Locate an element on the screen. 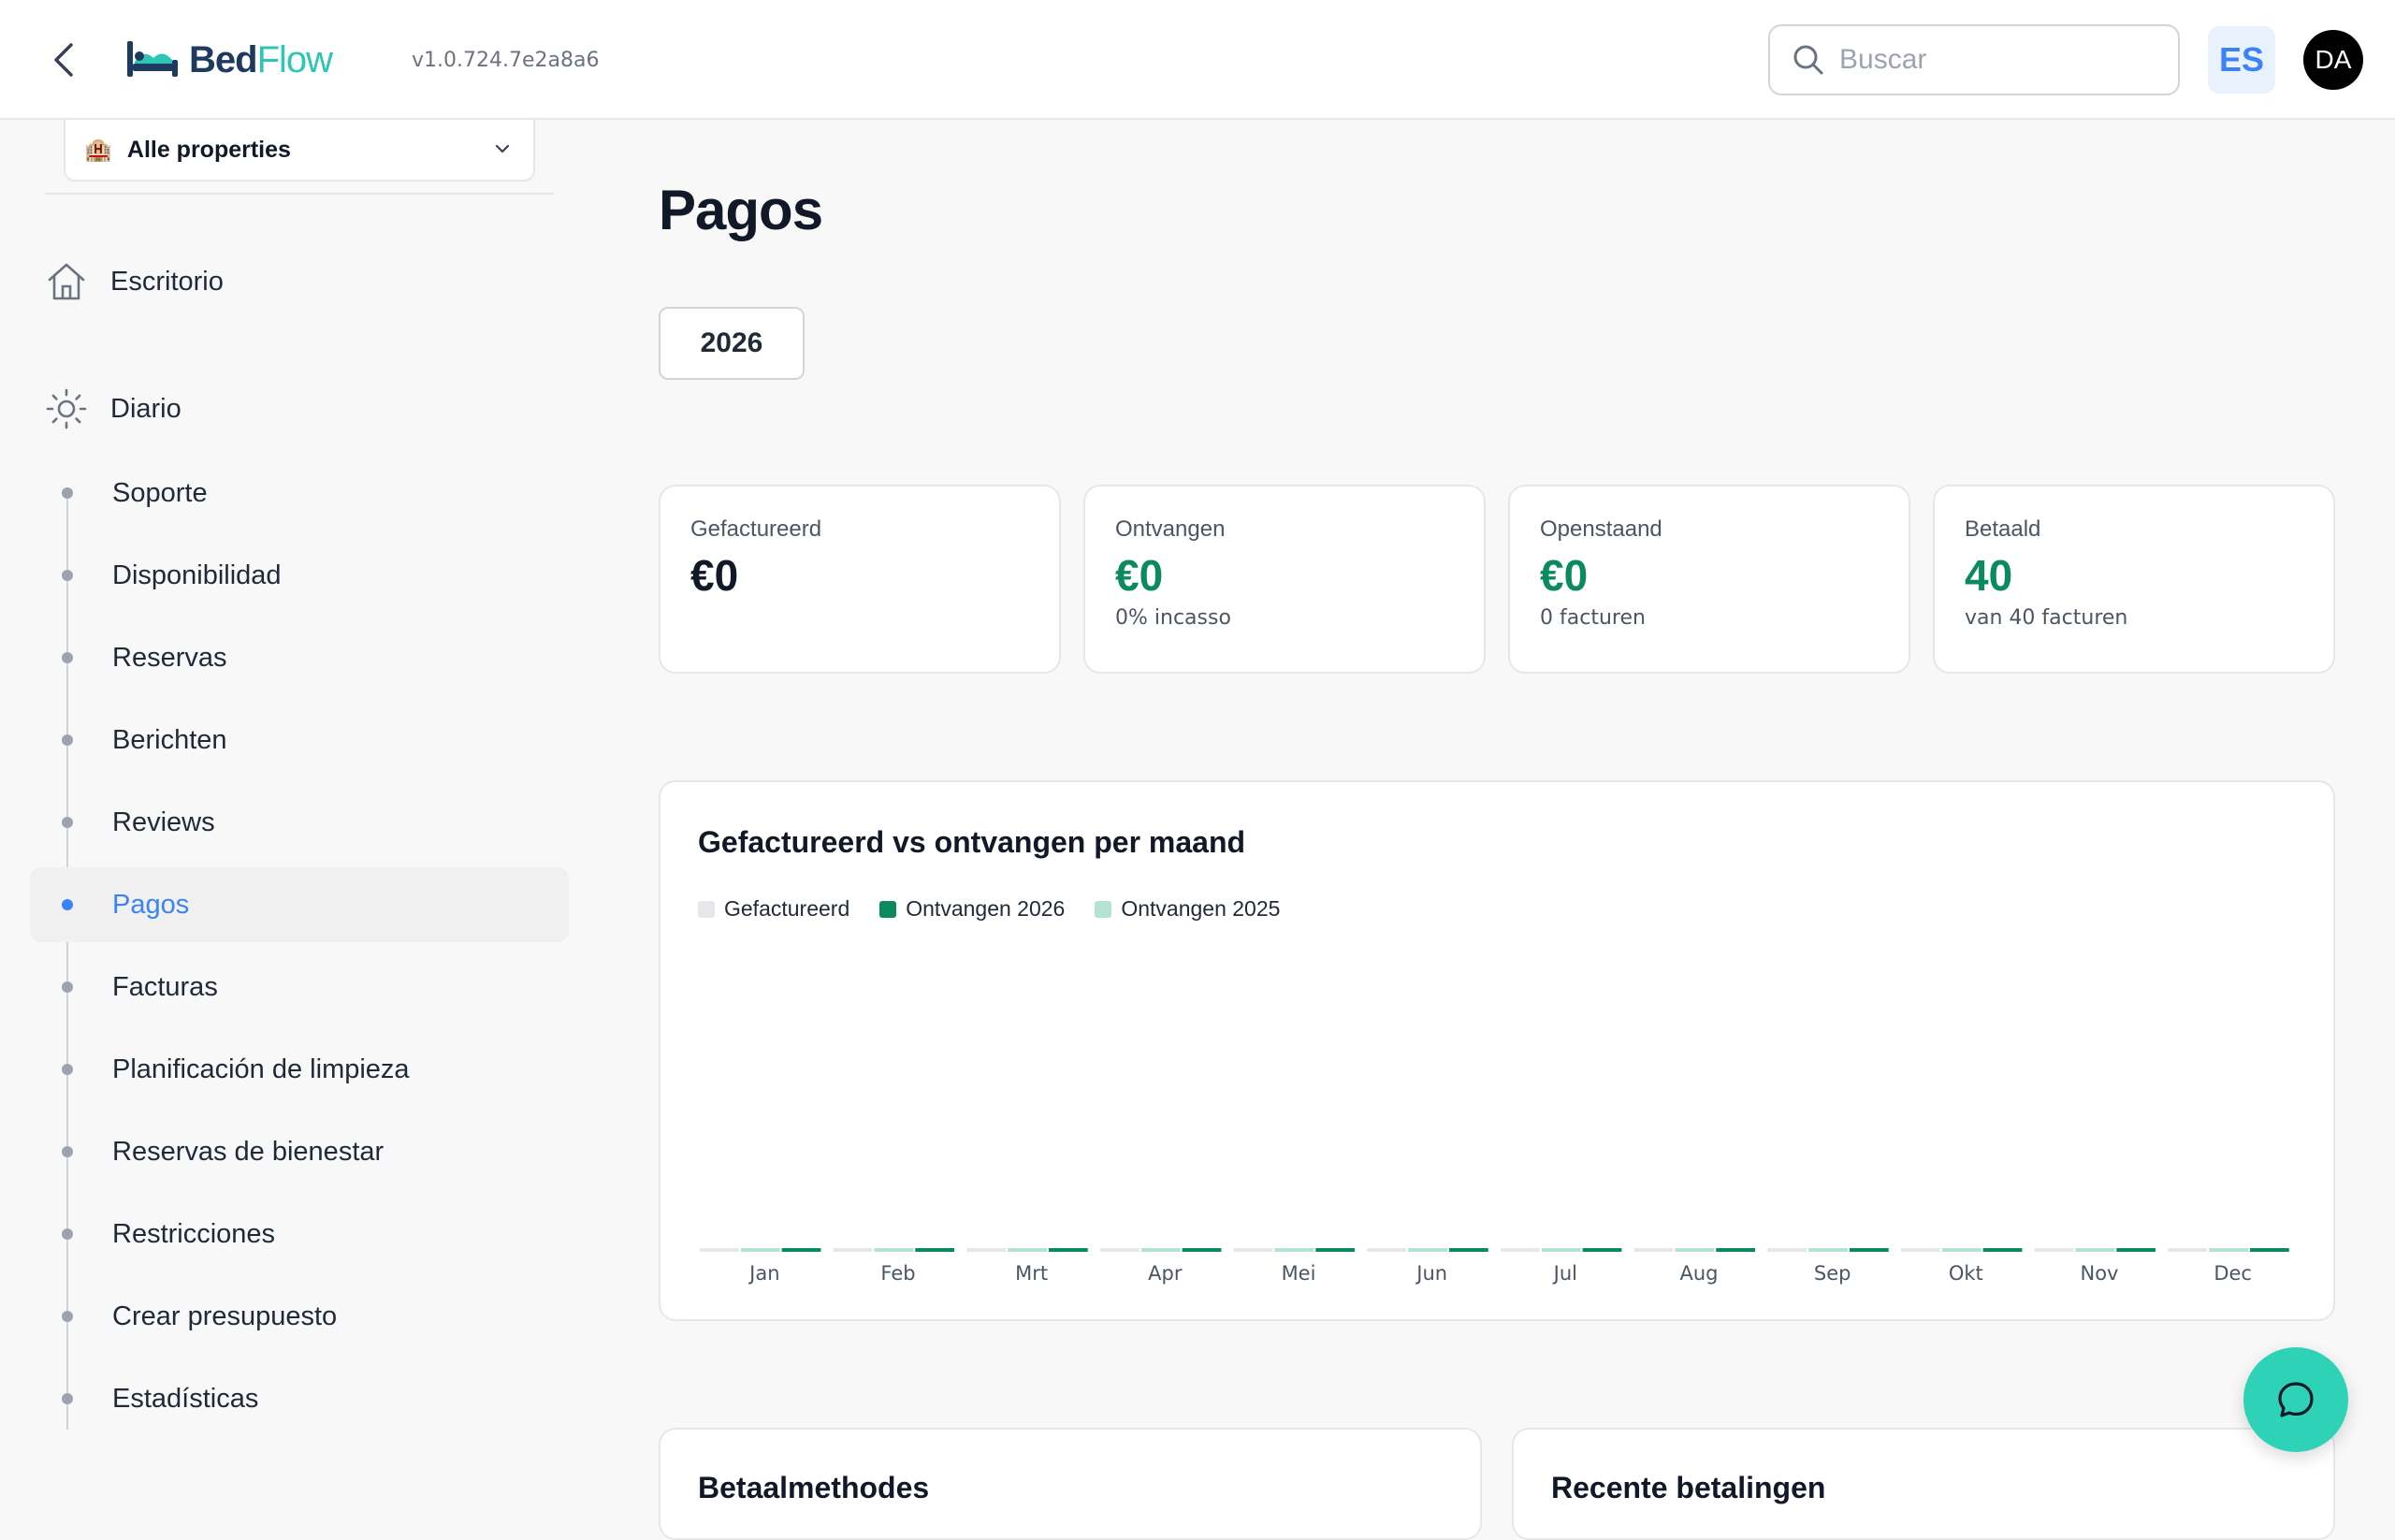  sidebar-item-crear-presupuesto: Crear presupuesto is located at coordinates (307, 1316).